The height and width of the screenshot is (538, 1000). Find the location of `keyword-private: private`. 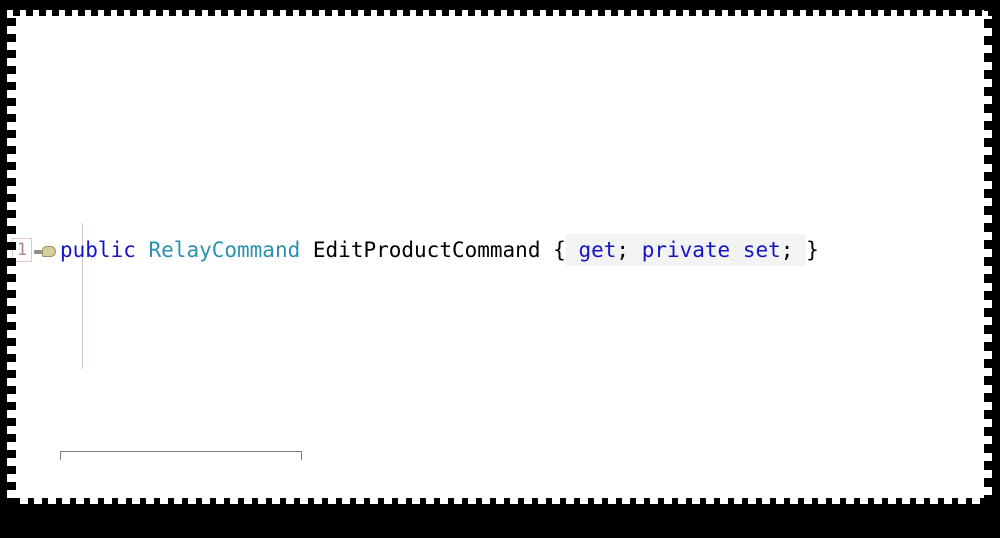

keyword-private: private is located at coordinates (686, 250).